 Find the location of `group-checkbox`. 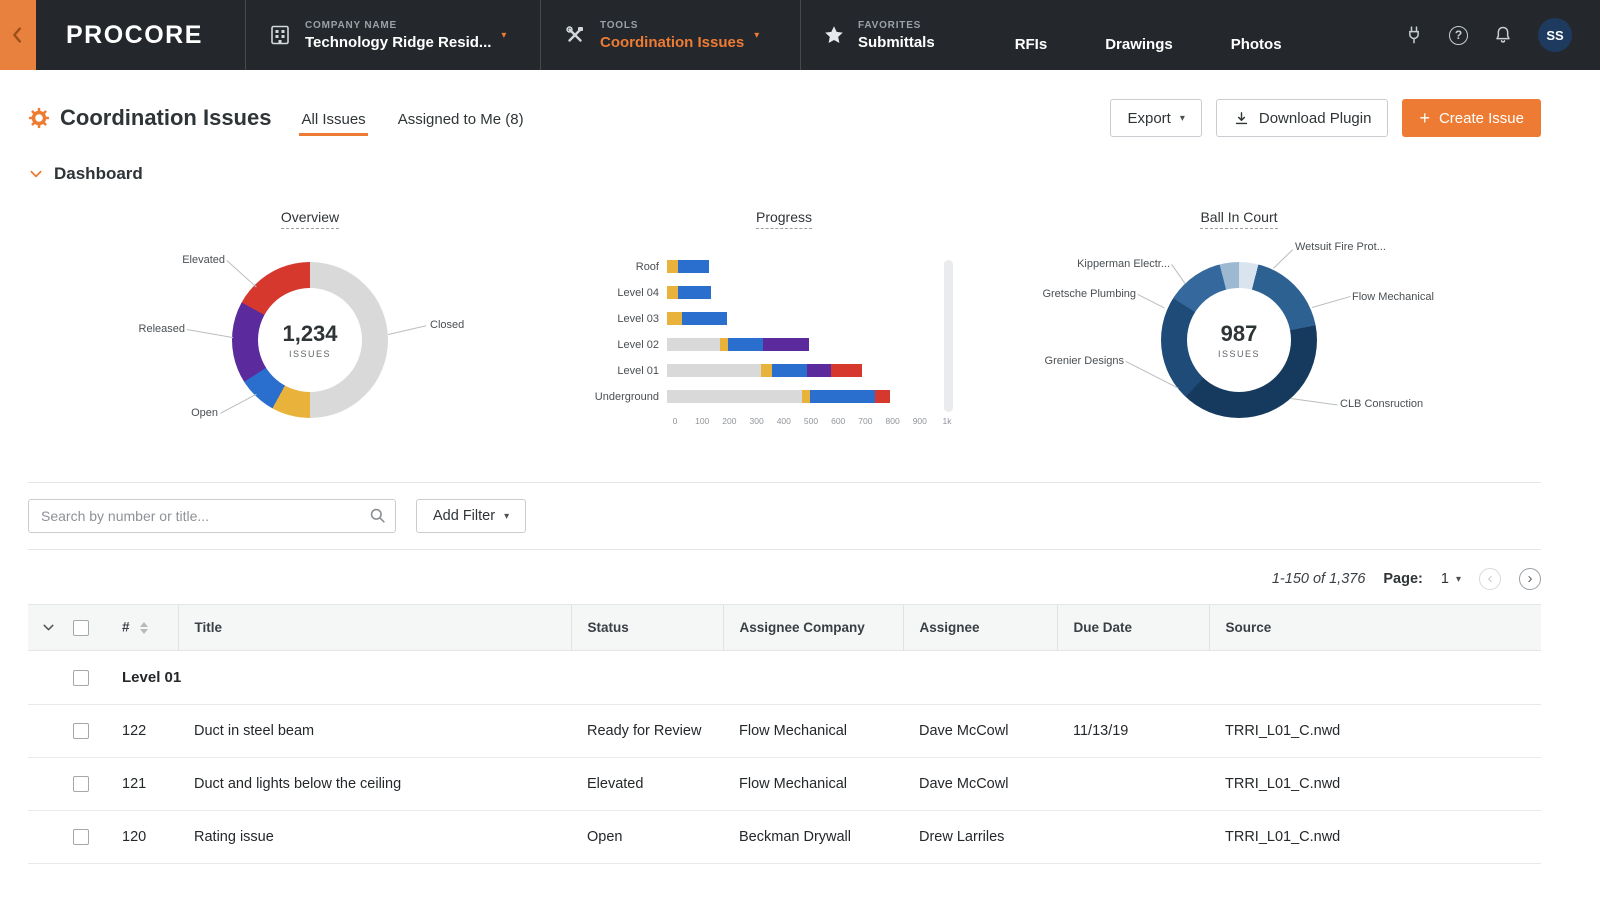

group-checkbox is located at coordinates (81, 678).